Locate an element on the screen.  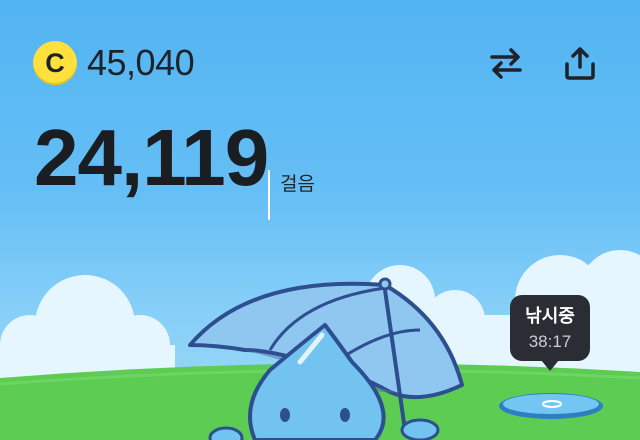
step-count: 24,119 is located at coordinates (151, 157).